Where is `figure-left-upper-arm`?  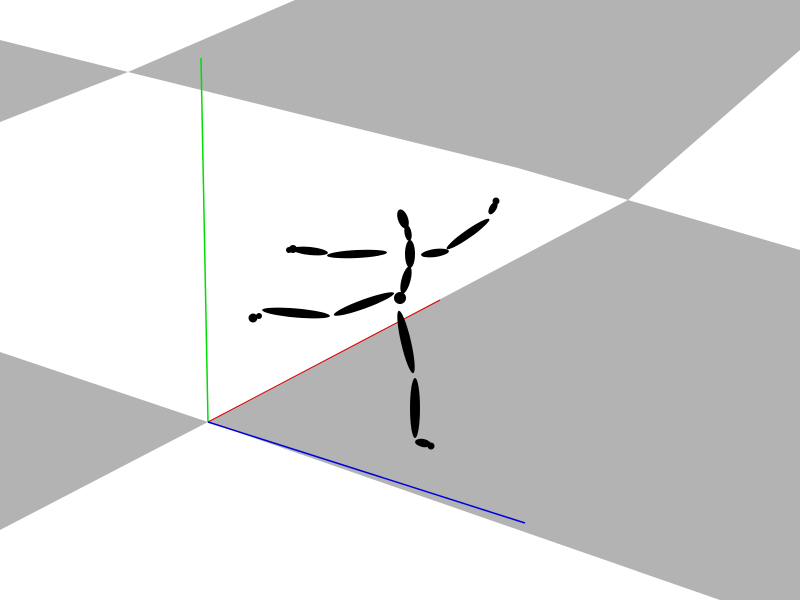 figure-left-upper-arm is located at coordinates (357, 254).